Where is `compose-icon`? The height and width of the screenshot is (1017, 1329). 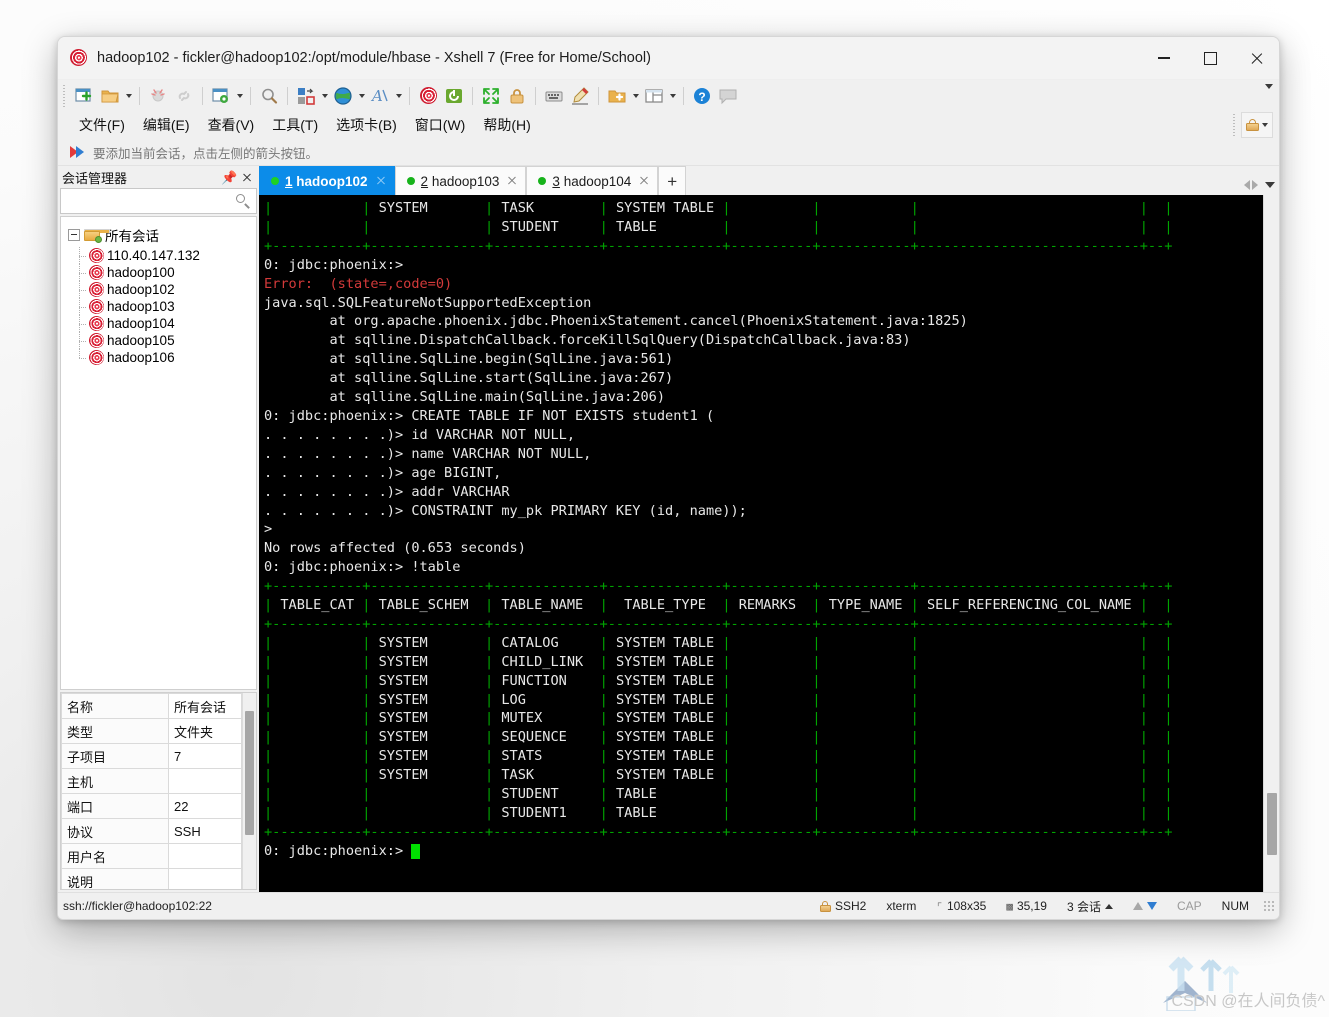
compose-icon is located at coordinates (580, 96).